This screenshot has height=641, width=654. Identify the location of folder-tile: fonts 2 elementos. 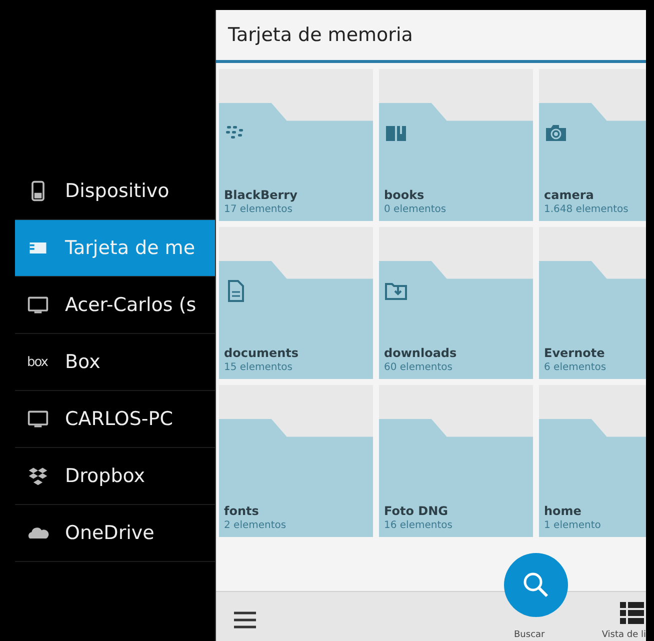
(296, 478).